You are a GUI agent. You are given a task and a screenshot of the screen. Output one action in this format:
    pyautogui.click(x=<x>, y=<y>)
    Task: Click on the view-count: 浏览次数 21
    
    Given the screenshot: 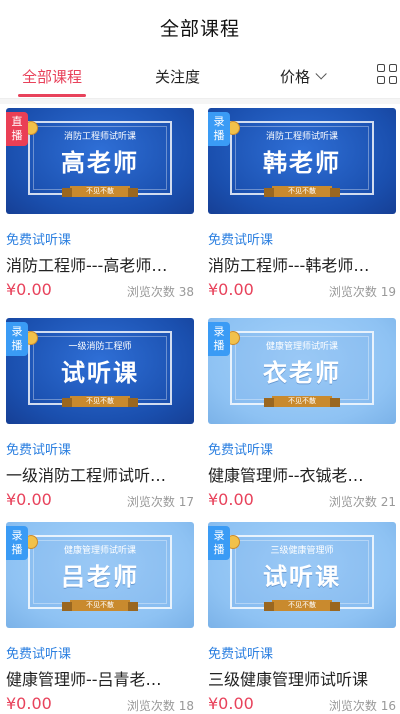 What is the action you would take?
    pyautogui.click(x=362, y=502)
    